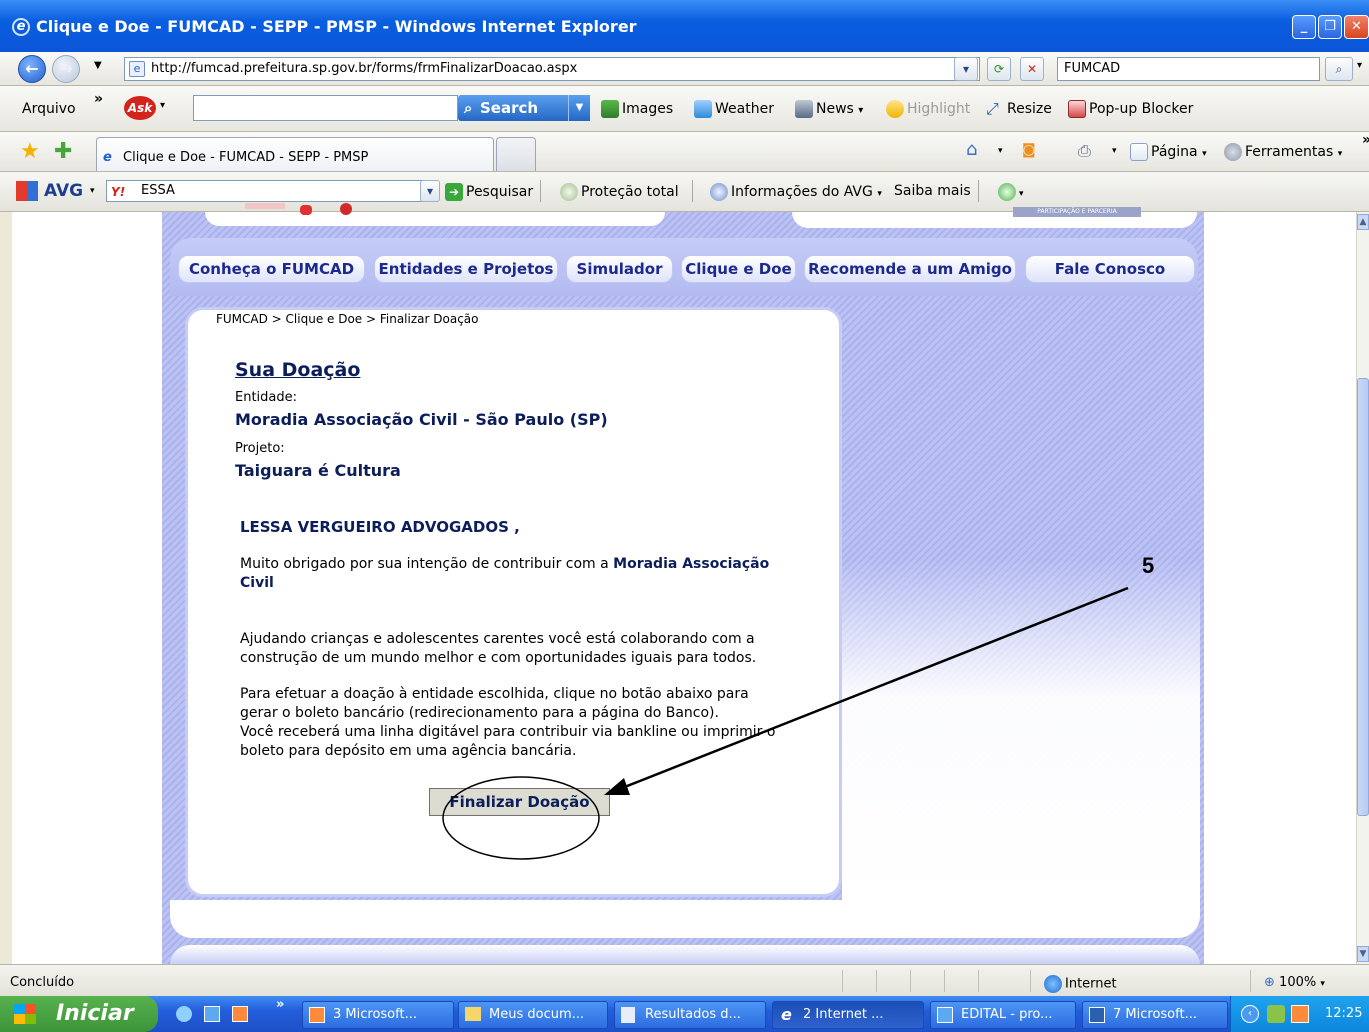 The width and height of the screenshot is (1369, 1032). What do you see at coordinates (870, 690) in the screenshot?
I see `annotation-arrow-line` at bounding box center [870, 690].